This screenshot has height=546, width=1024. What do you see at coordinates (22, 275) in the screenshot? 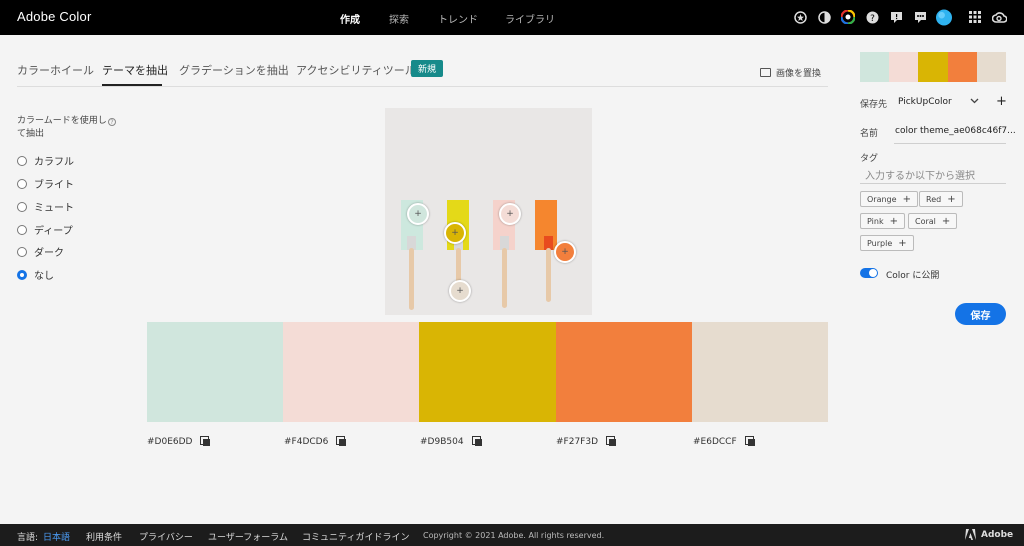
I see `radio-selected-icon` at bounding box center [22, 275].